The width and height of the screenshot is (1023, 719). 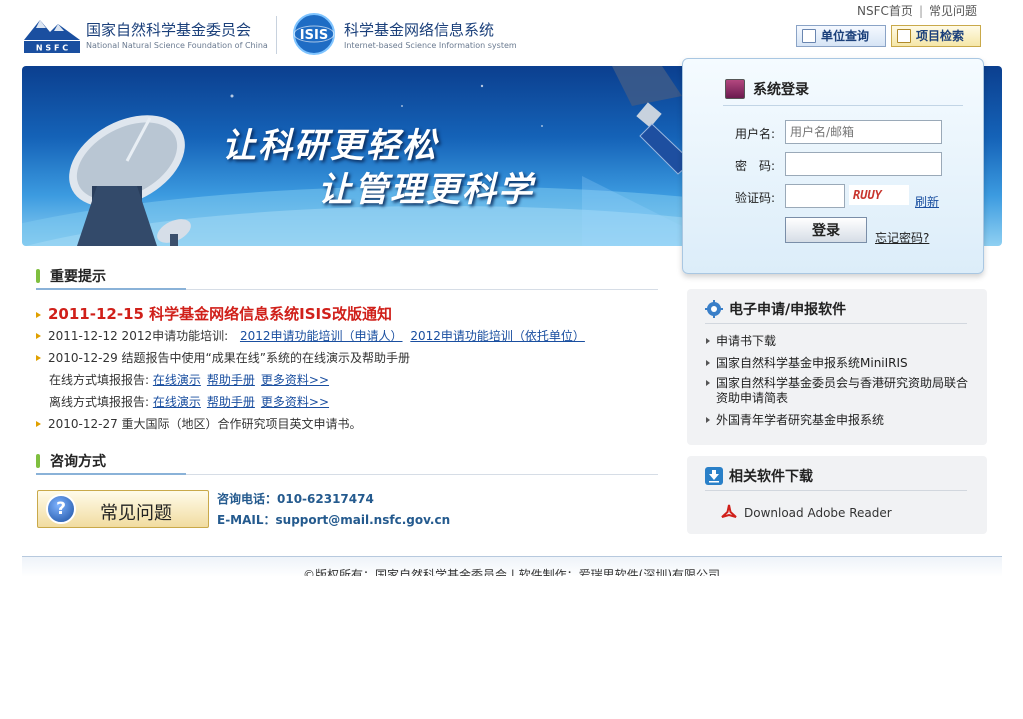 What do you see at coordinates (836, 420) in the screenshot?
I see `sidebar-item: 外国青年学者研究基金申报系统` at bounding box center [836, 420].